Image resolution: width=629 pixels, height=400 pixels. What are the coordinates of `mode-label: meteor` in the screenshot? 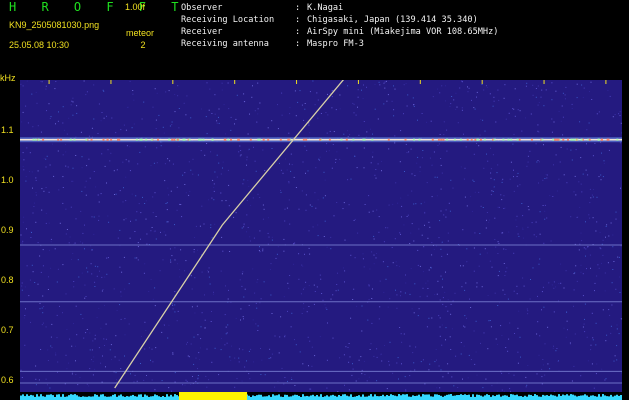 It's located at (139, 33).